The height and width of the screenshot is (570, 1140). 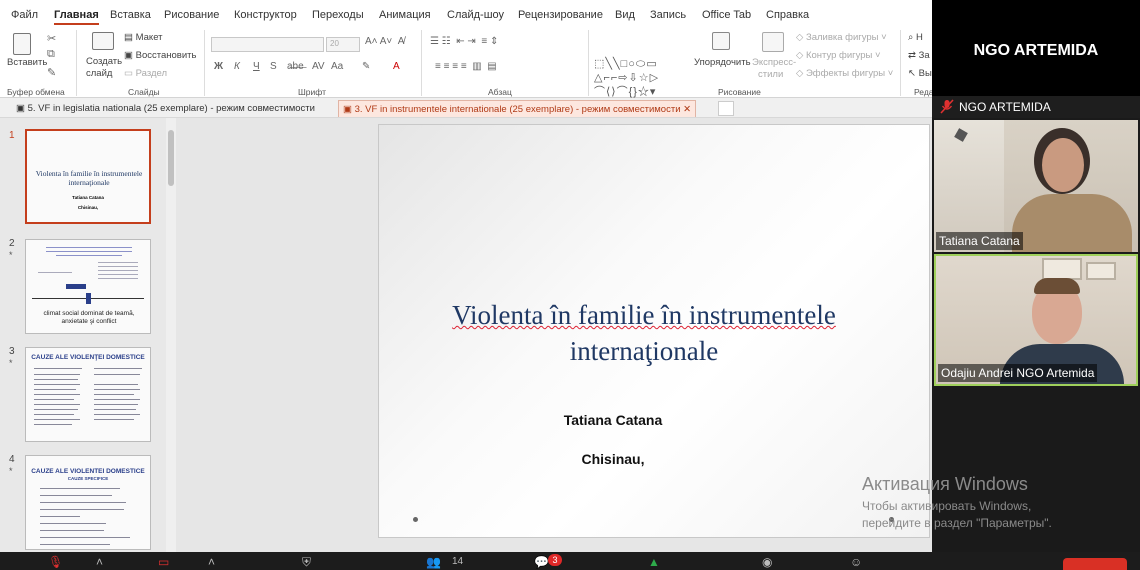 What do you see at coordinates (1036, 320) in the screenshot?
I see `video-tile-active: Odajiu Andrei NGO Artemida` at bounding box center [1036, 320].